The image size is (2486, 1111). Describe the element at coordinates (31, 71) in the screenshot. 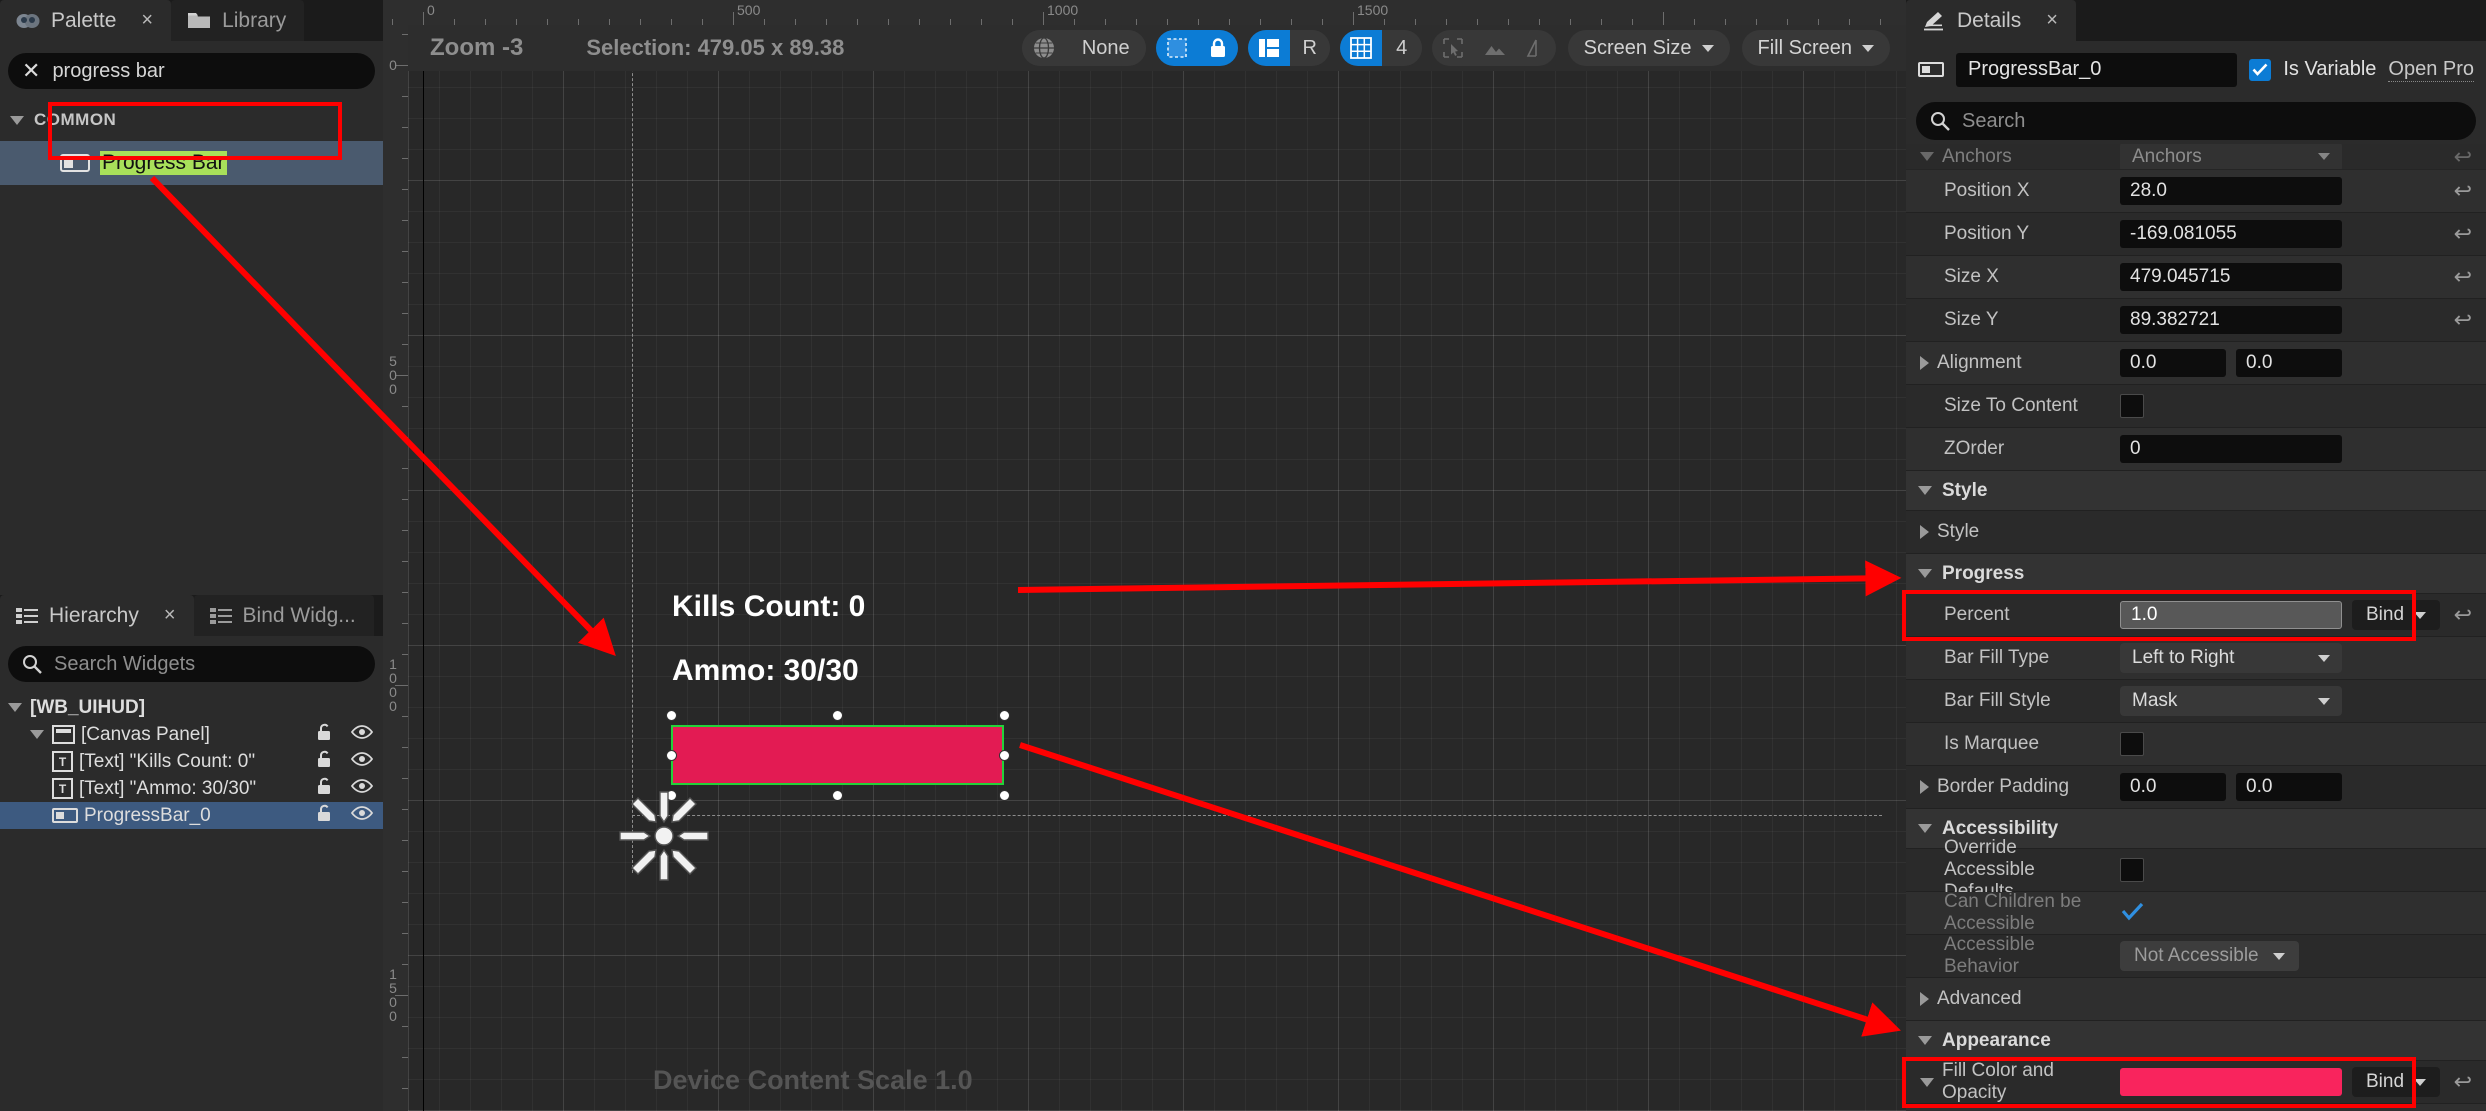

I see `clear-icon: ✕` at that location.